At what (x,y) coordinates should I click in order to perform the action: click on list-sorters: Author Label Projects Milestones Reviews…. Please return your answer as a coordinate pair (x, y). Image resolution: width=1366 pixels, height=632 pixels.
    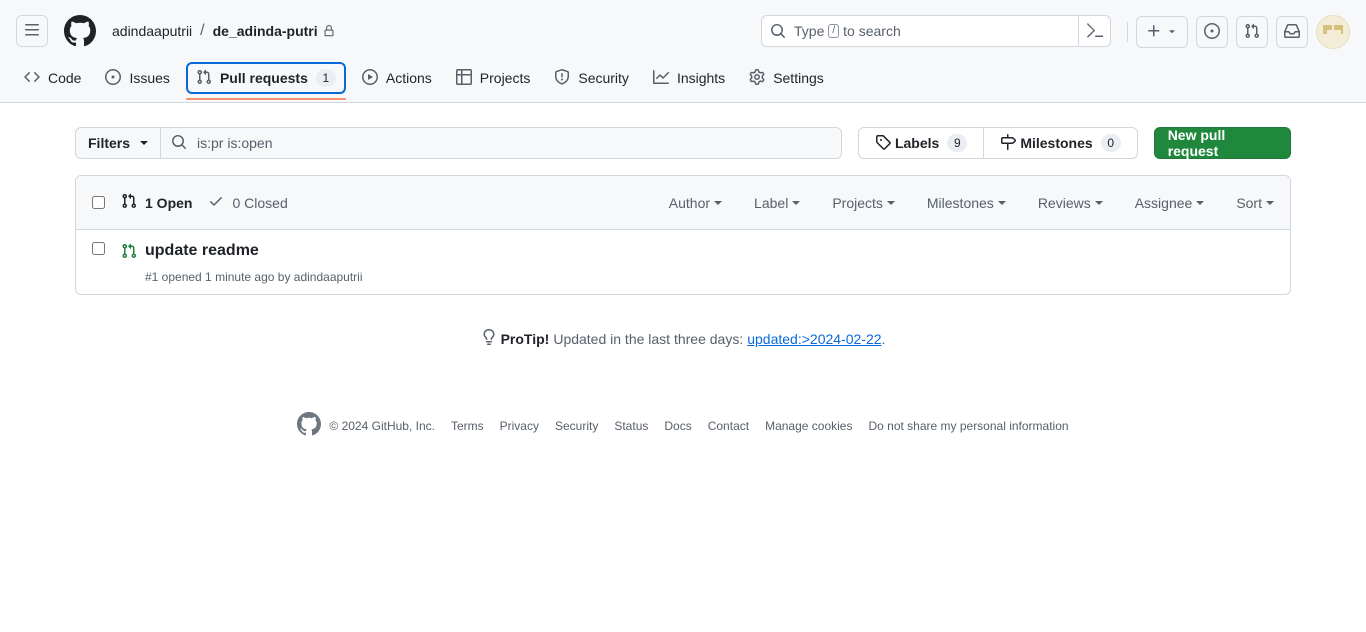
    Looking at the image, I should click on (955, 203).